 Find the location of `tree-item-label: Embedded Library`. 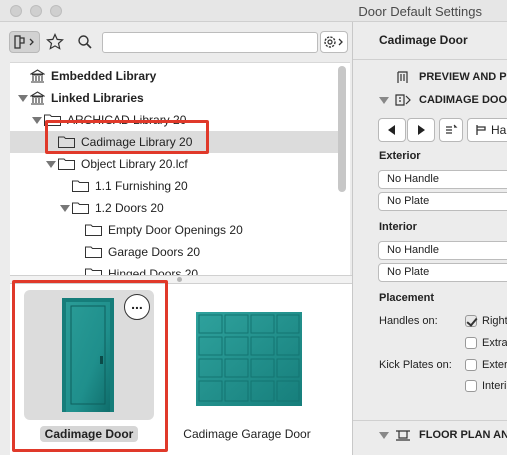

tree-item-label: Embedded Library is located at coordinates (104, 76).